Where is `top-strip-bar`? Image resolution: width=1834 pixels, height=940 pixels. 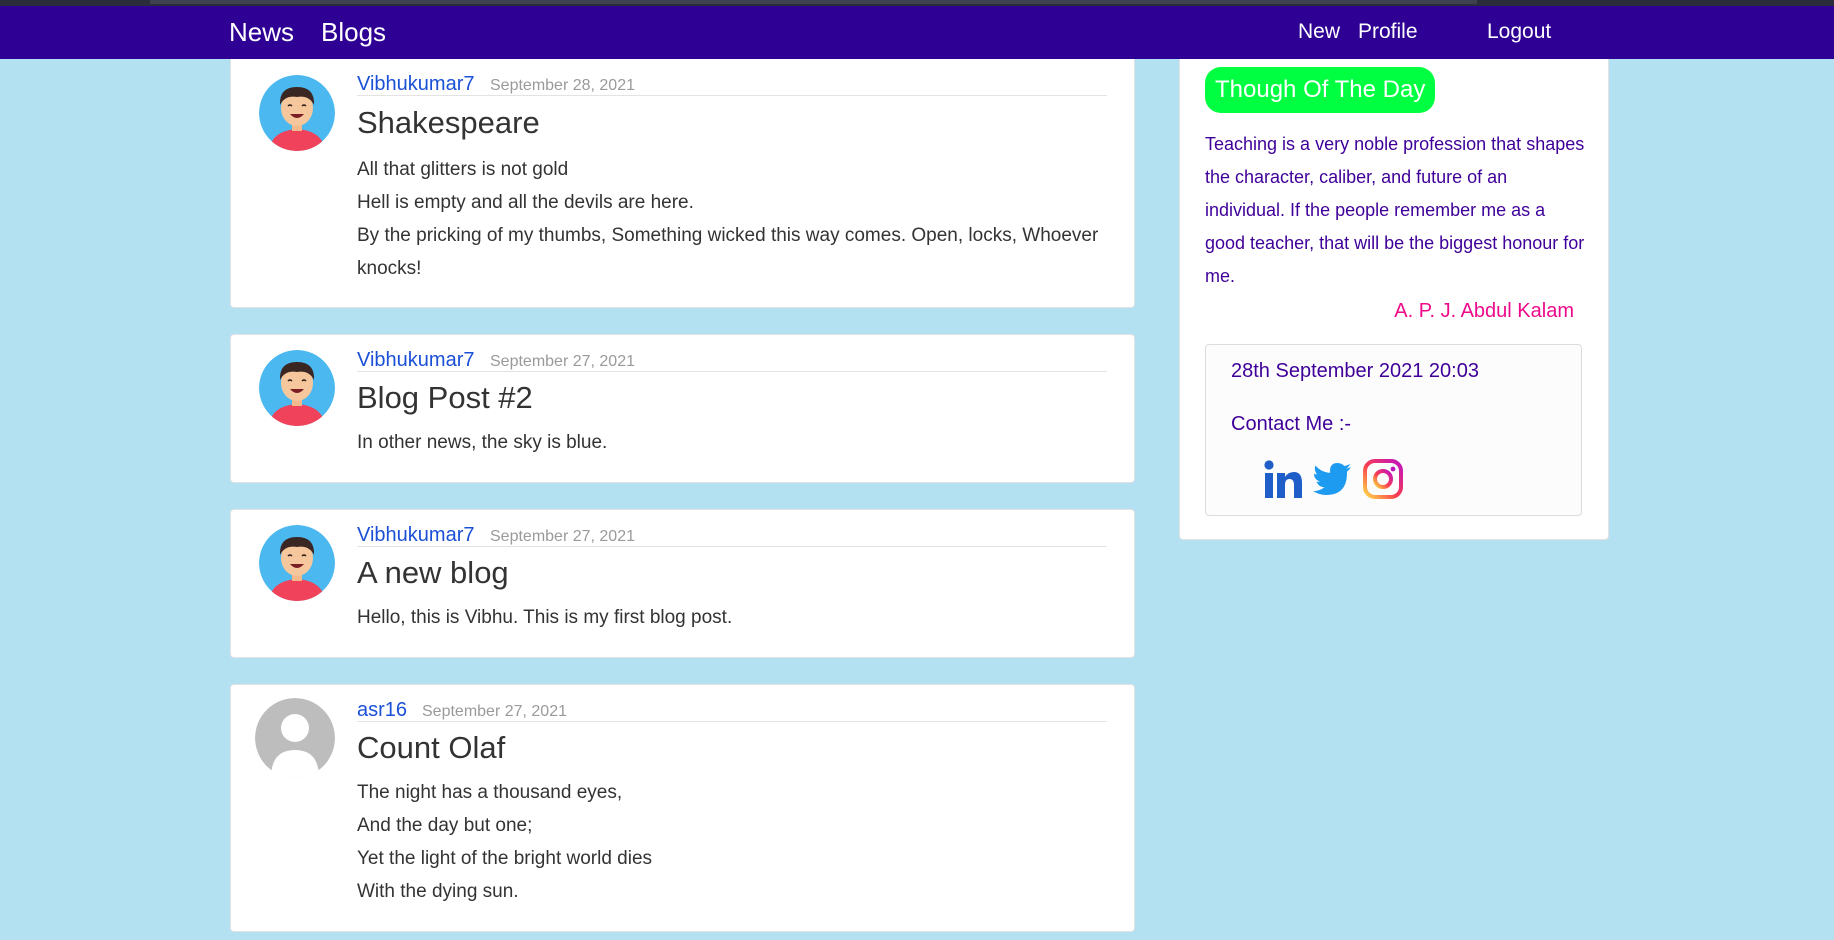
top-strip-bar is located at coordinates (813, 2).